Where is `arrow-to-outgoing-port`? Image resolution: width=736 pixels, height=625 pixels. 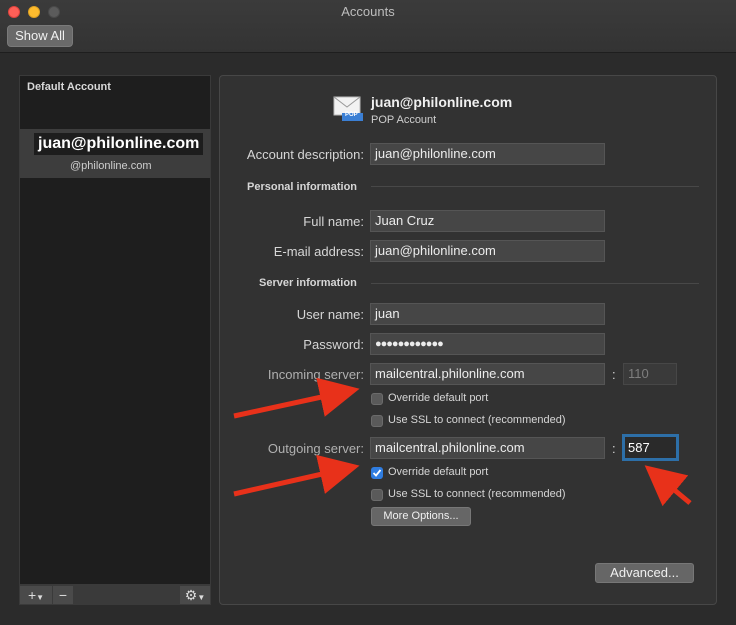
arrow-to-outgoing-port is located at coordinates (668, 486).